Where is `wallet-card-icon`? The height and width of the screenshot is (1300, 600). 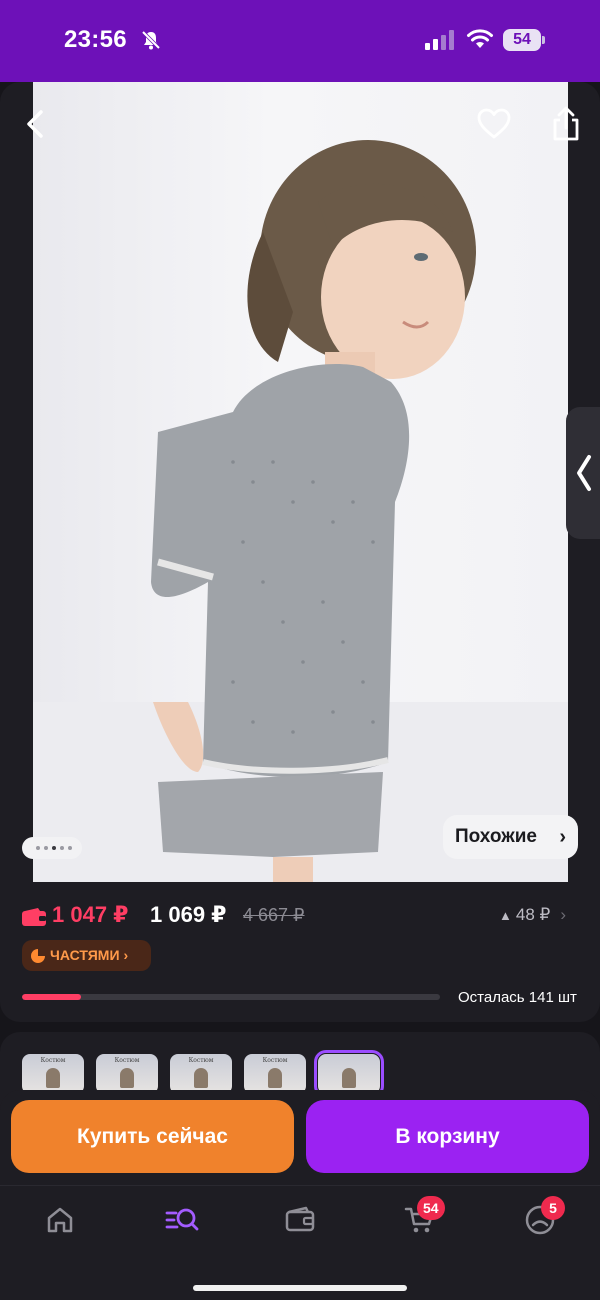 wallet-card-icon is located at coordinates (34, 917).